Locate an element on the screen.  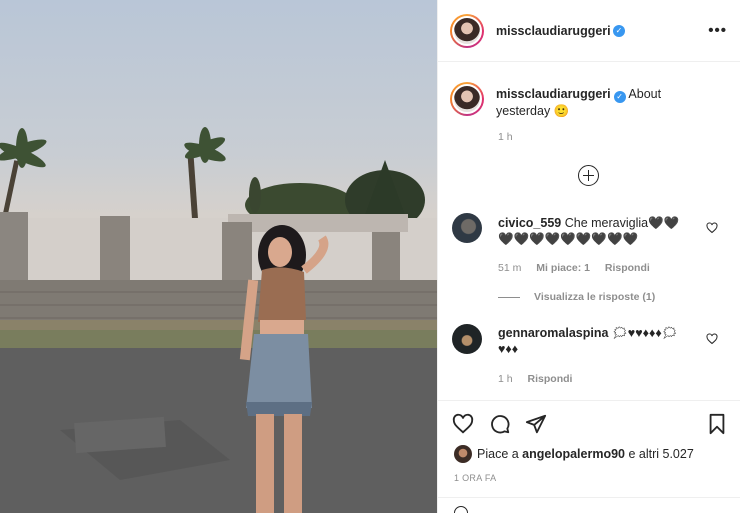
save-bookmark-icon is located at coordinates (717, 424).